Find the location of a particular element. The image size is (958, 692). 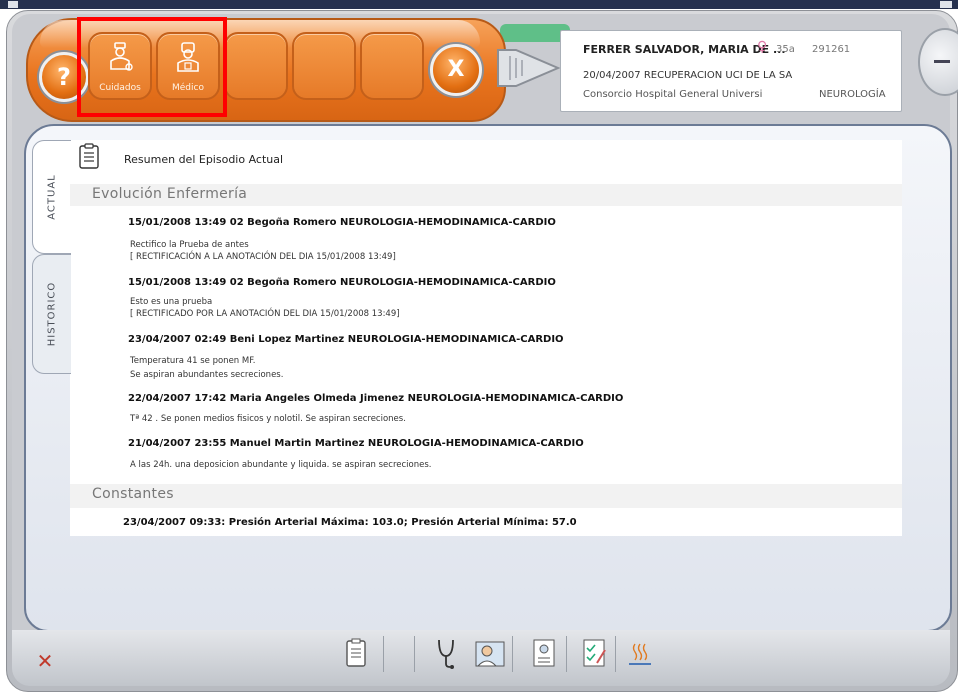

close-button: X is located at coordinates (456, 70).